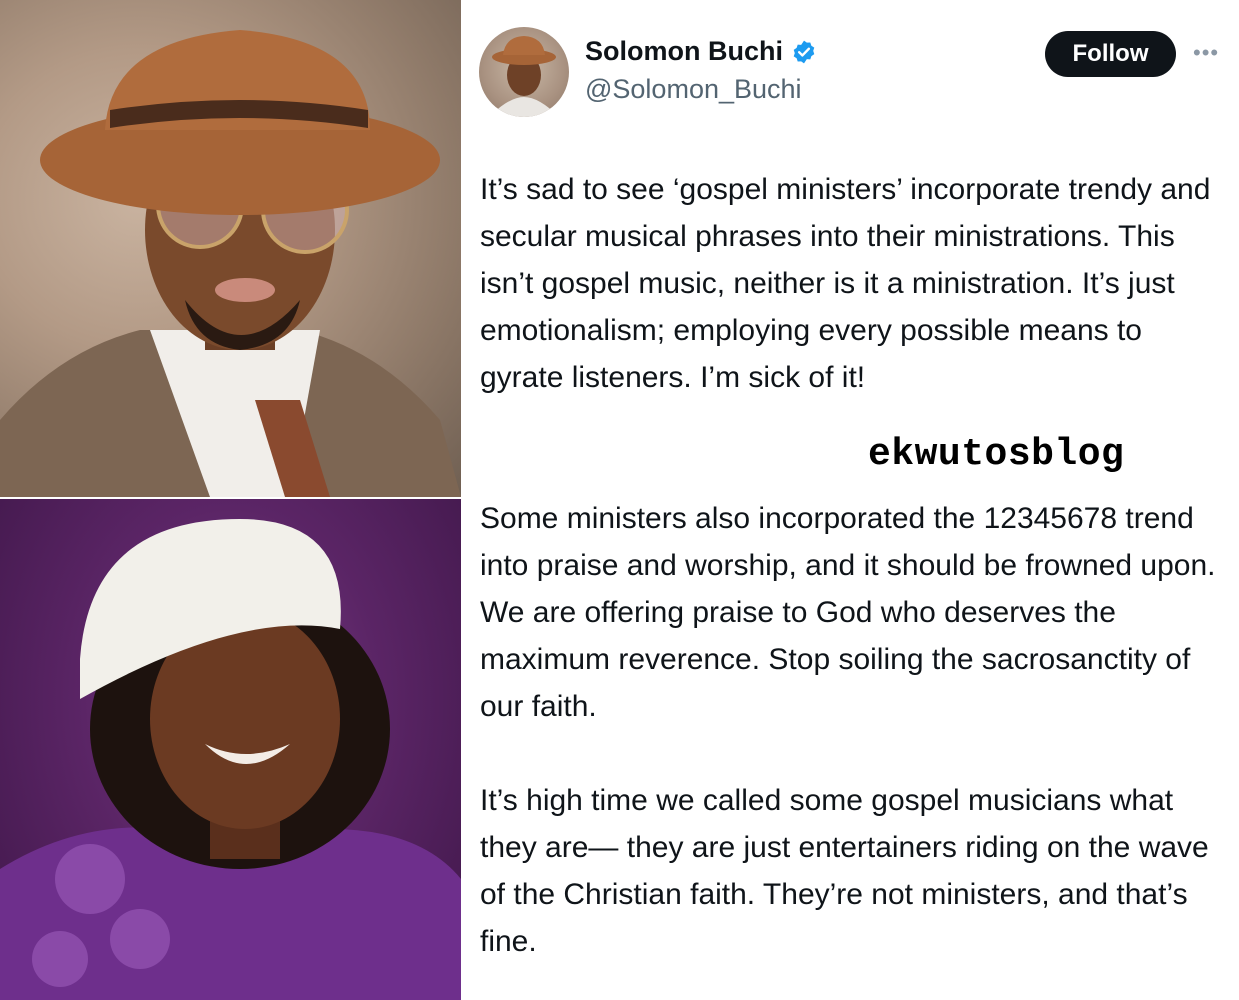 This screenshot has height=1000, width=1239. What do you see at coordinates (804, 52) in the screenshot?
I see `verified-badge-icon` at bounding box center [804, 52].